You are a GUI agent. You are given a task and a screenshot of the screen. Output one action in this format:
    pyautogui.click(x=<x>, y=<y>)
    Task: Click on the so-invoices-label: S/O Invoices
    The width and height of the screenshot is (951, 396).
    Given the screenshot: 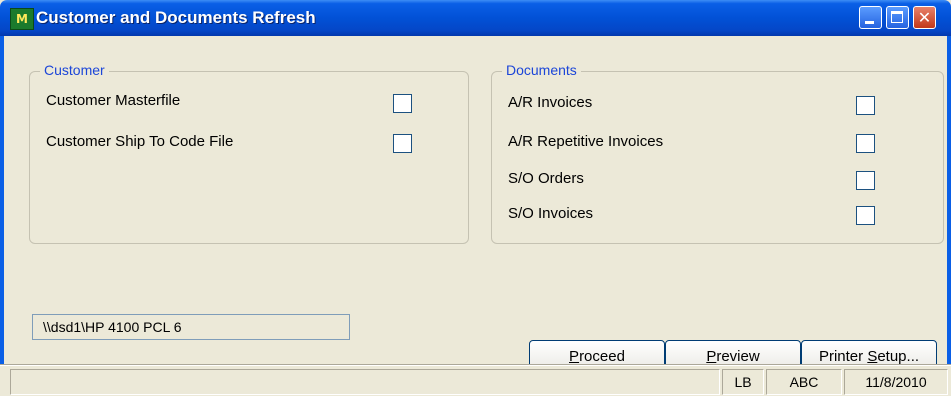 What is the action you would take?
    pyautogui.click(x=551, y=213)
    